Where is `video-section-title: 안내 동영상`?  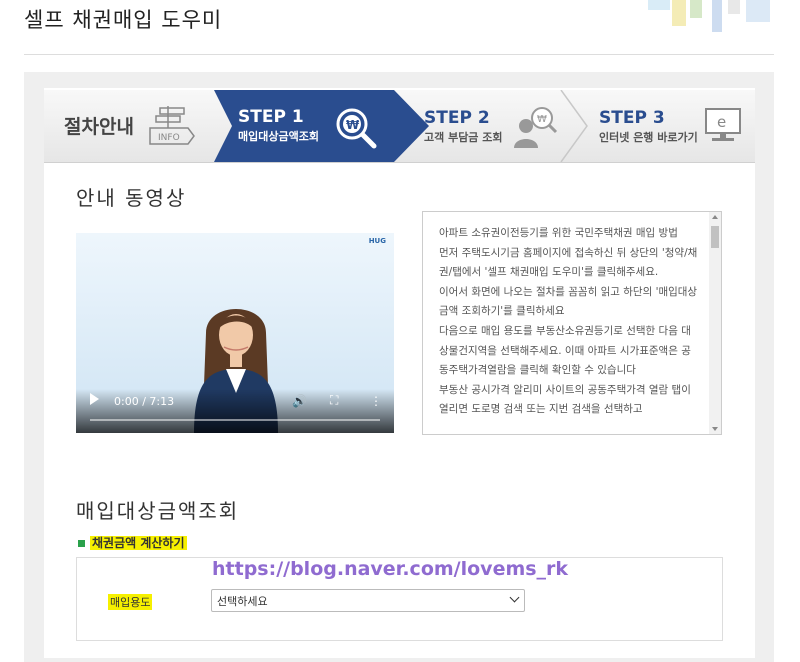 video-section-title: 안내 동영상 is located at coordinates (131, 198).